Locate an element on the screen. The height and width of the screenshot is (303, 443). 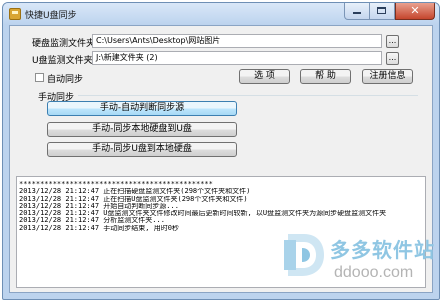
auto-sync-checkbox is located at coordinates (39, 77).